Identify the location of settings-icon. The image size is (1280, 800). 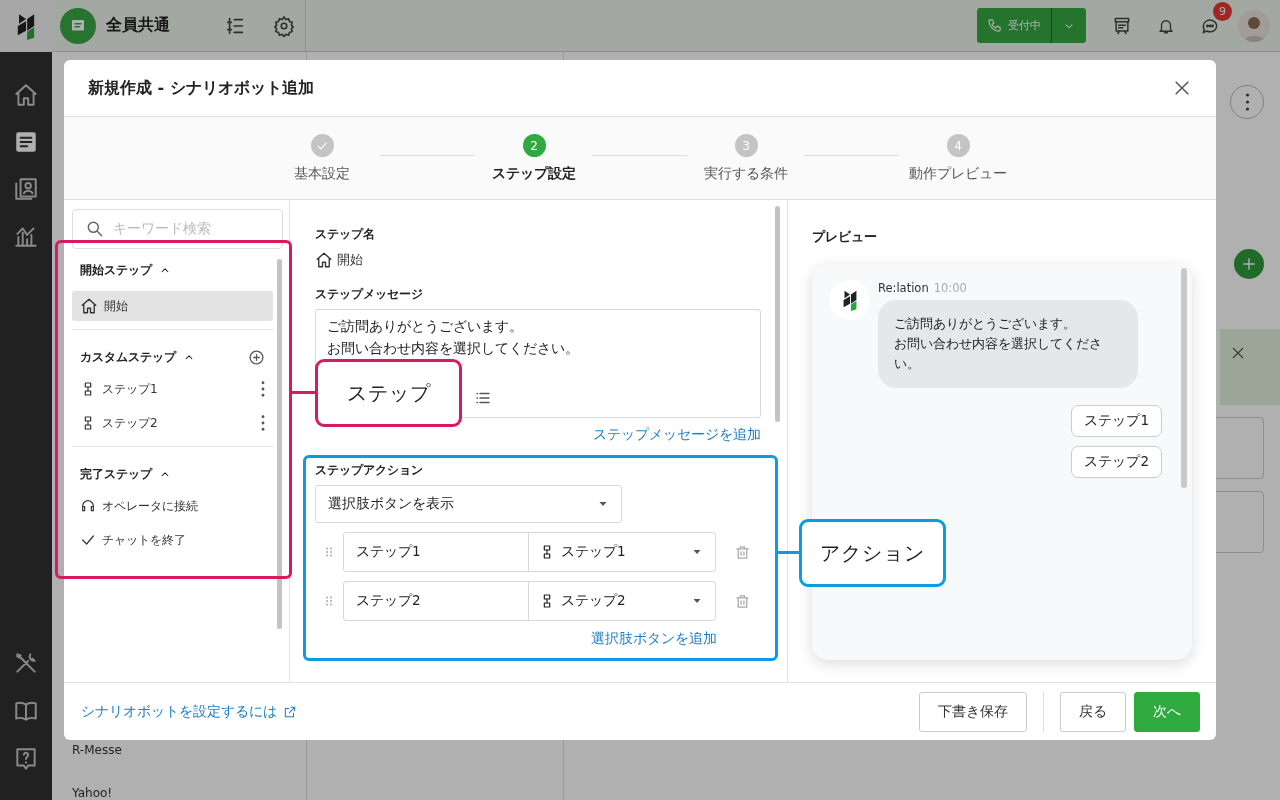
(284, 25).